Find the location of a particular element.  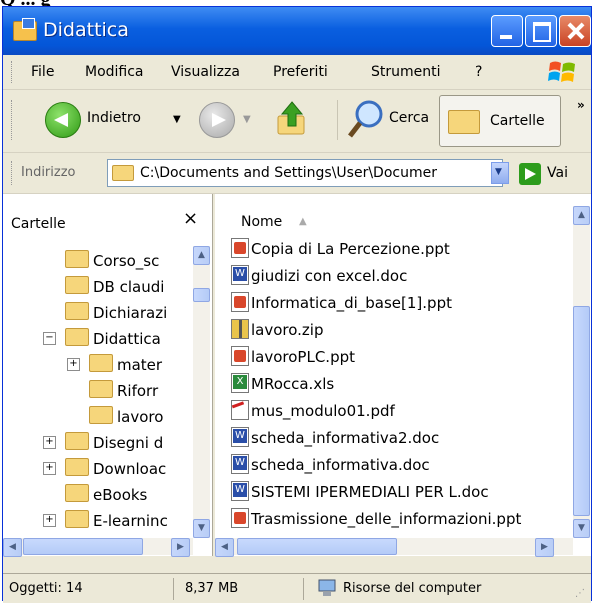

tree-item: + Downloac is located at coordinates (105, 468).